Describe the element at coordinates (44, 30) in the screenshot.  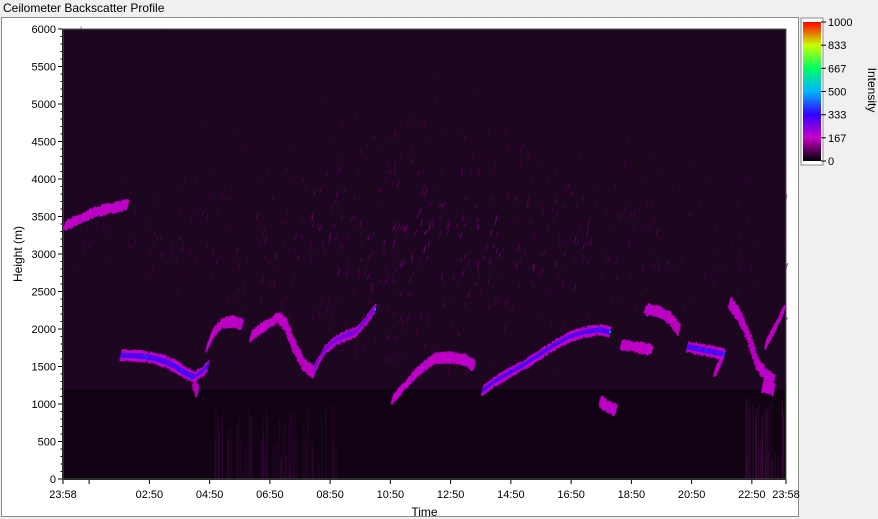
I see `y-tick-label: 6000` at that location.